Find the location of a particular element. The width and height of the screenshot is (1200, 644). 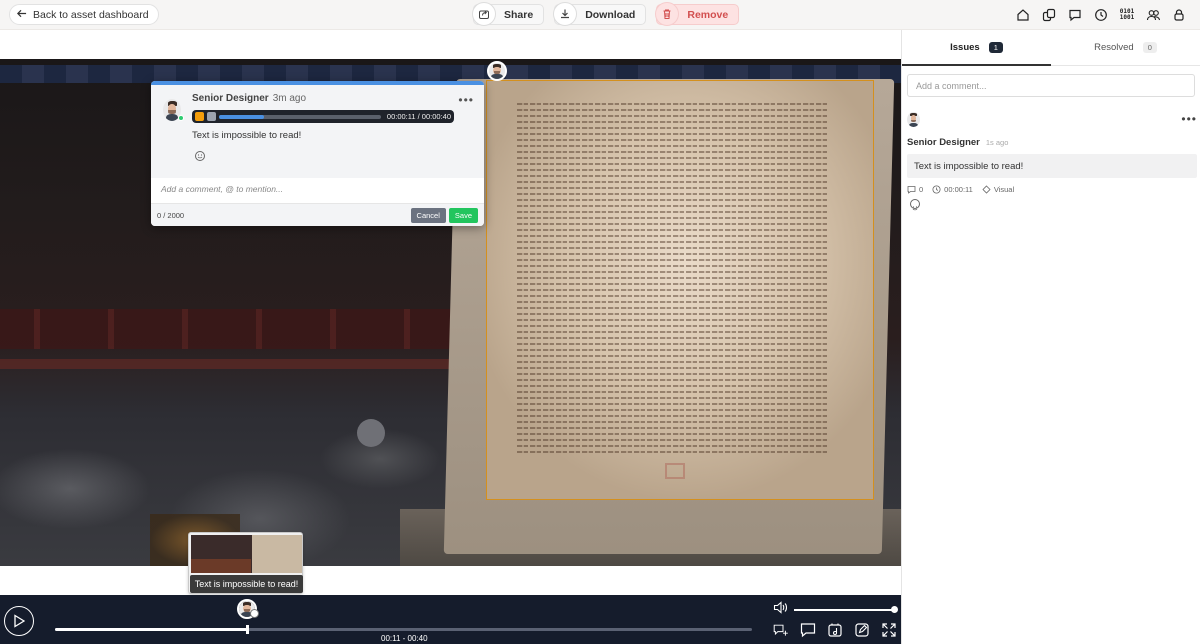

frame-moon-ornament is located at coordinates (371, 433).